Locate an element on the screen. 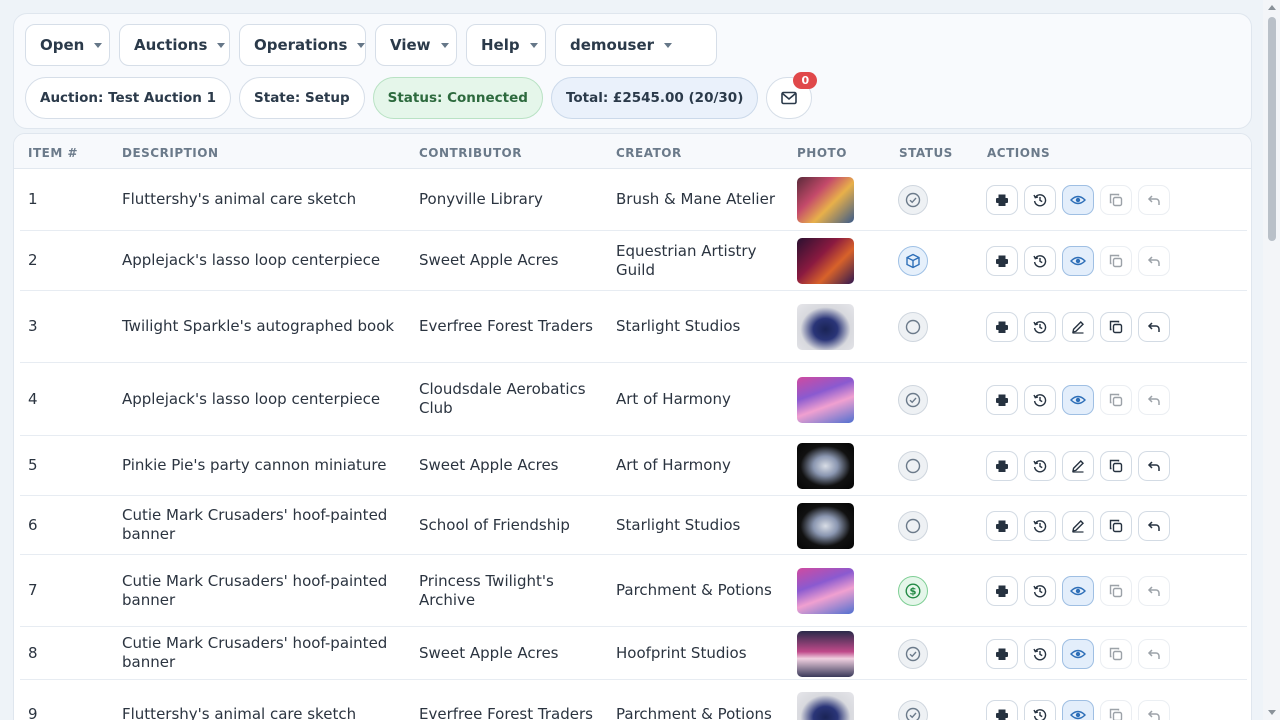 The width and height of the screenshot is (1280, 720). state-pill: State: Setup is located at coordinates (302, 98).